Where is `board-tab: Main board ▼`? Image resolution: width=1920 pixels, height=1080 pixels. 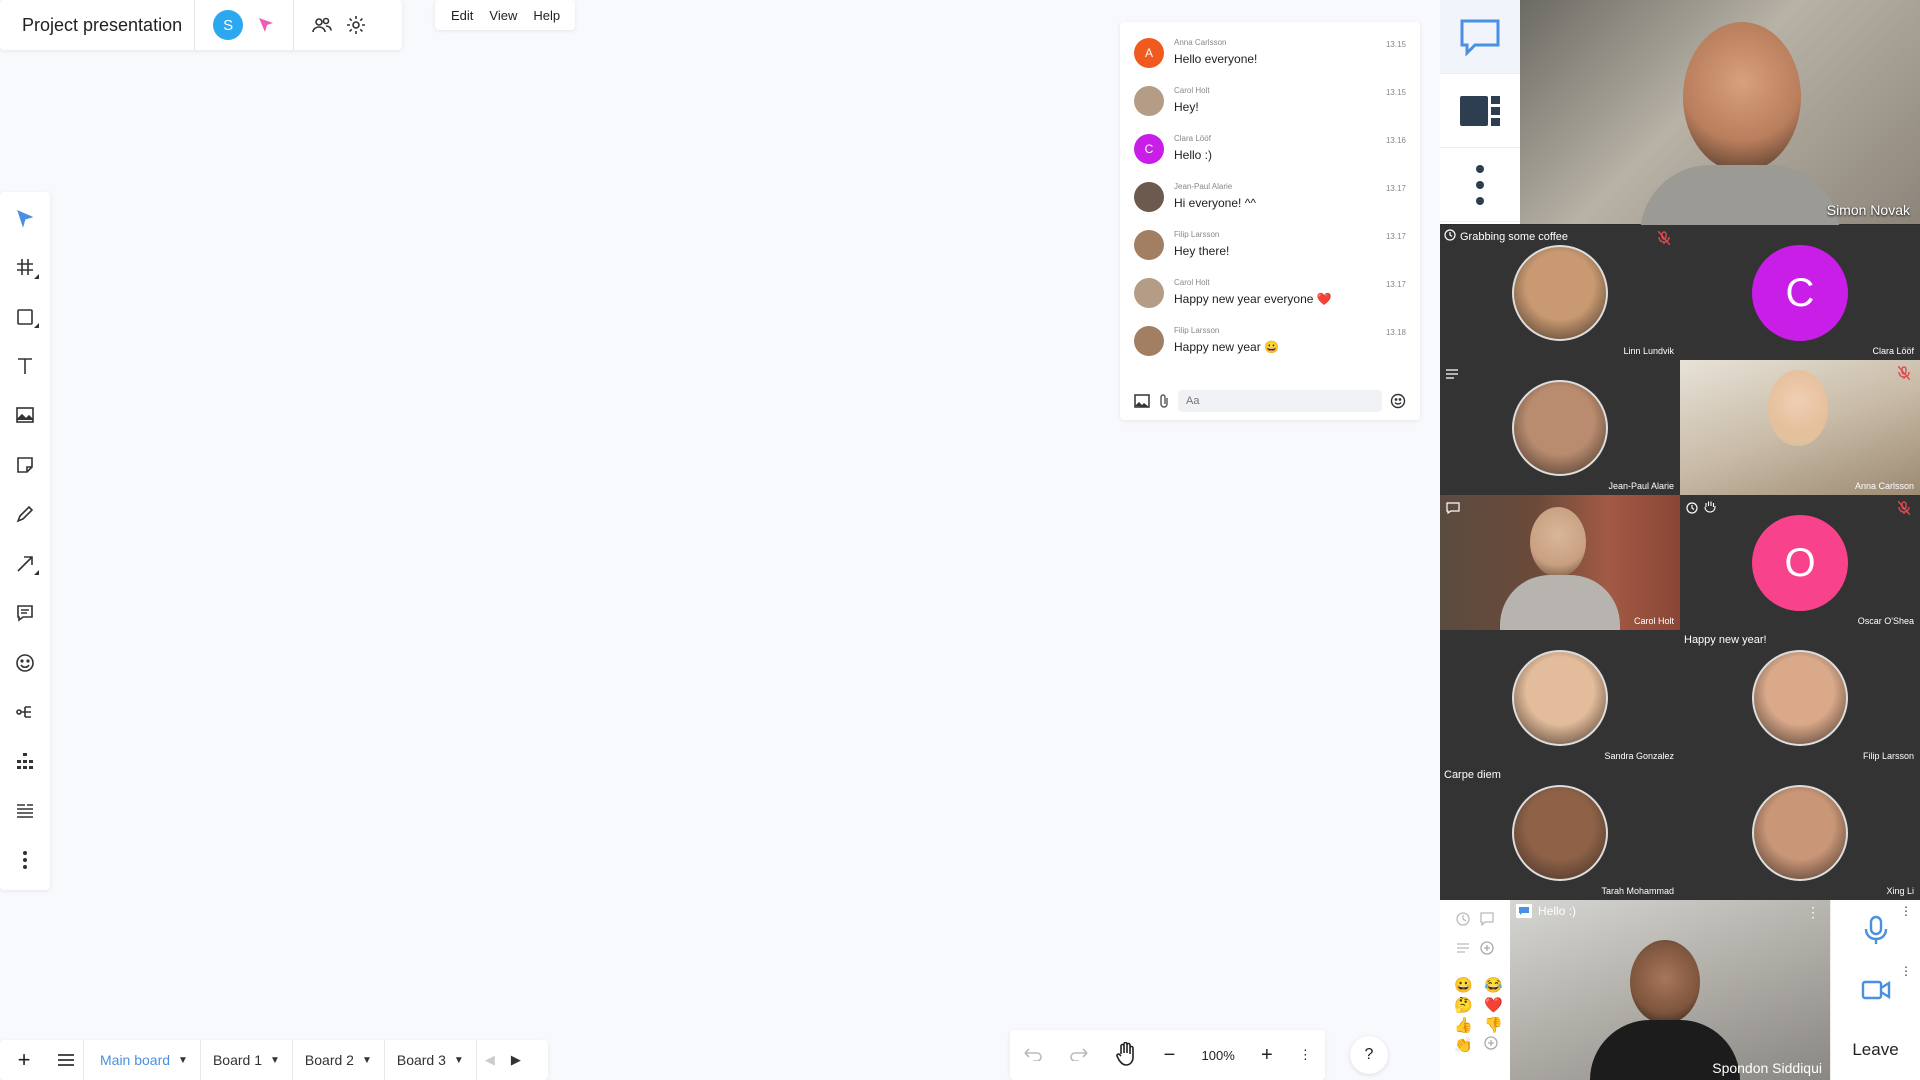 board-tab: Main board ▼ is located at coordinates (144, 1060).